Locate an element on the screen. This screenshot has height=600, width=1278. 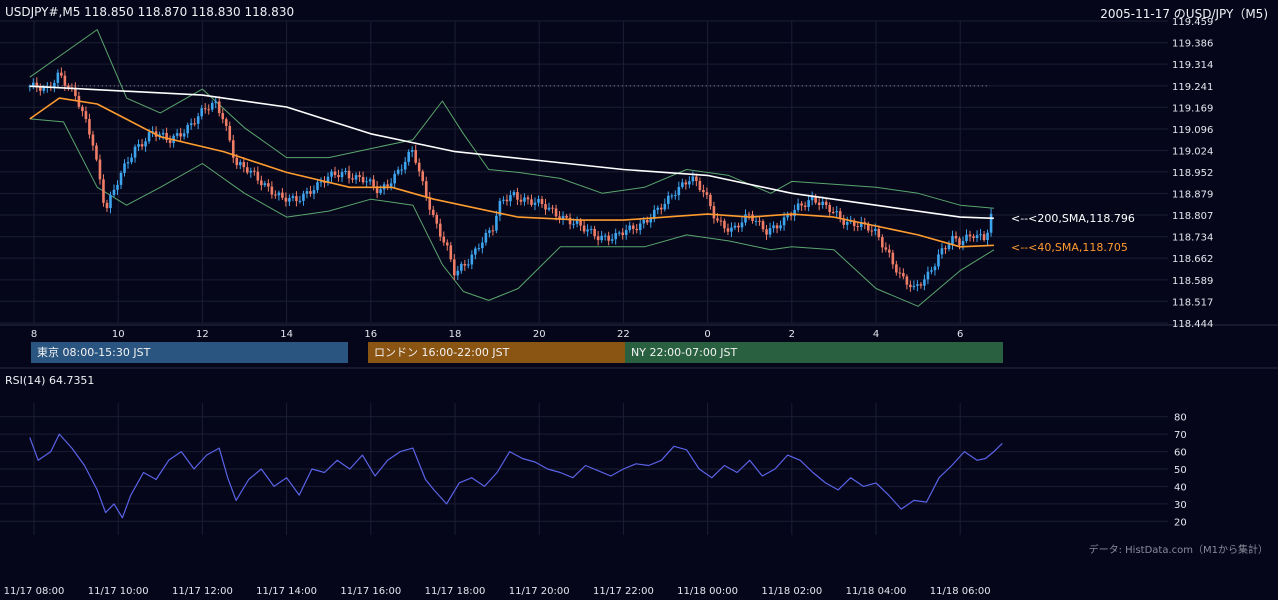
y-tick-label: 119.096 is located at coordinates (1192, 130).